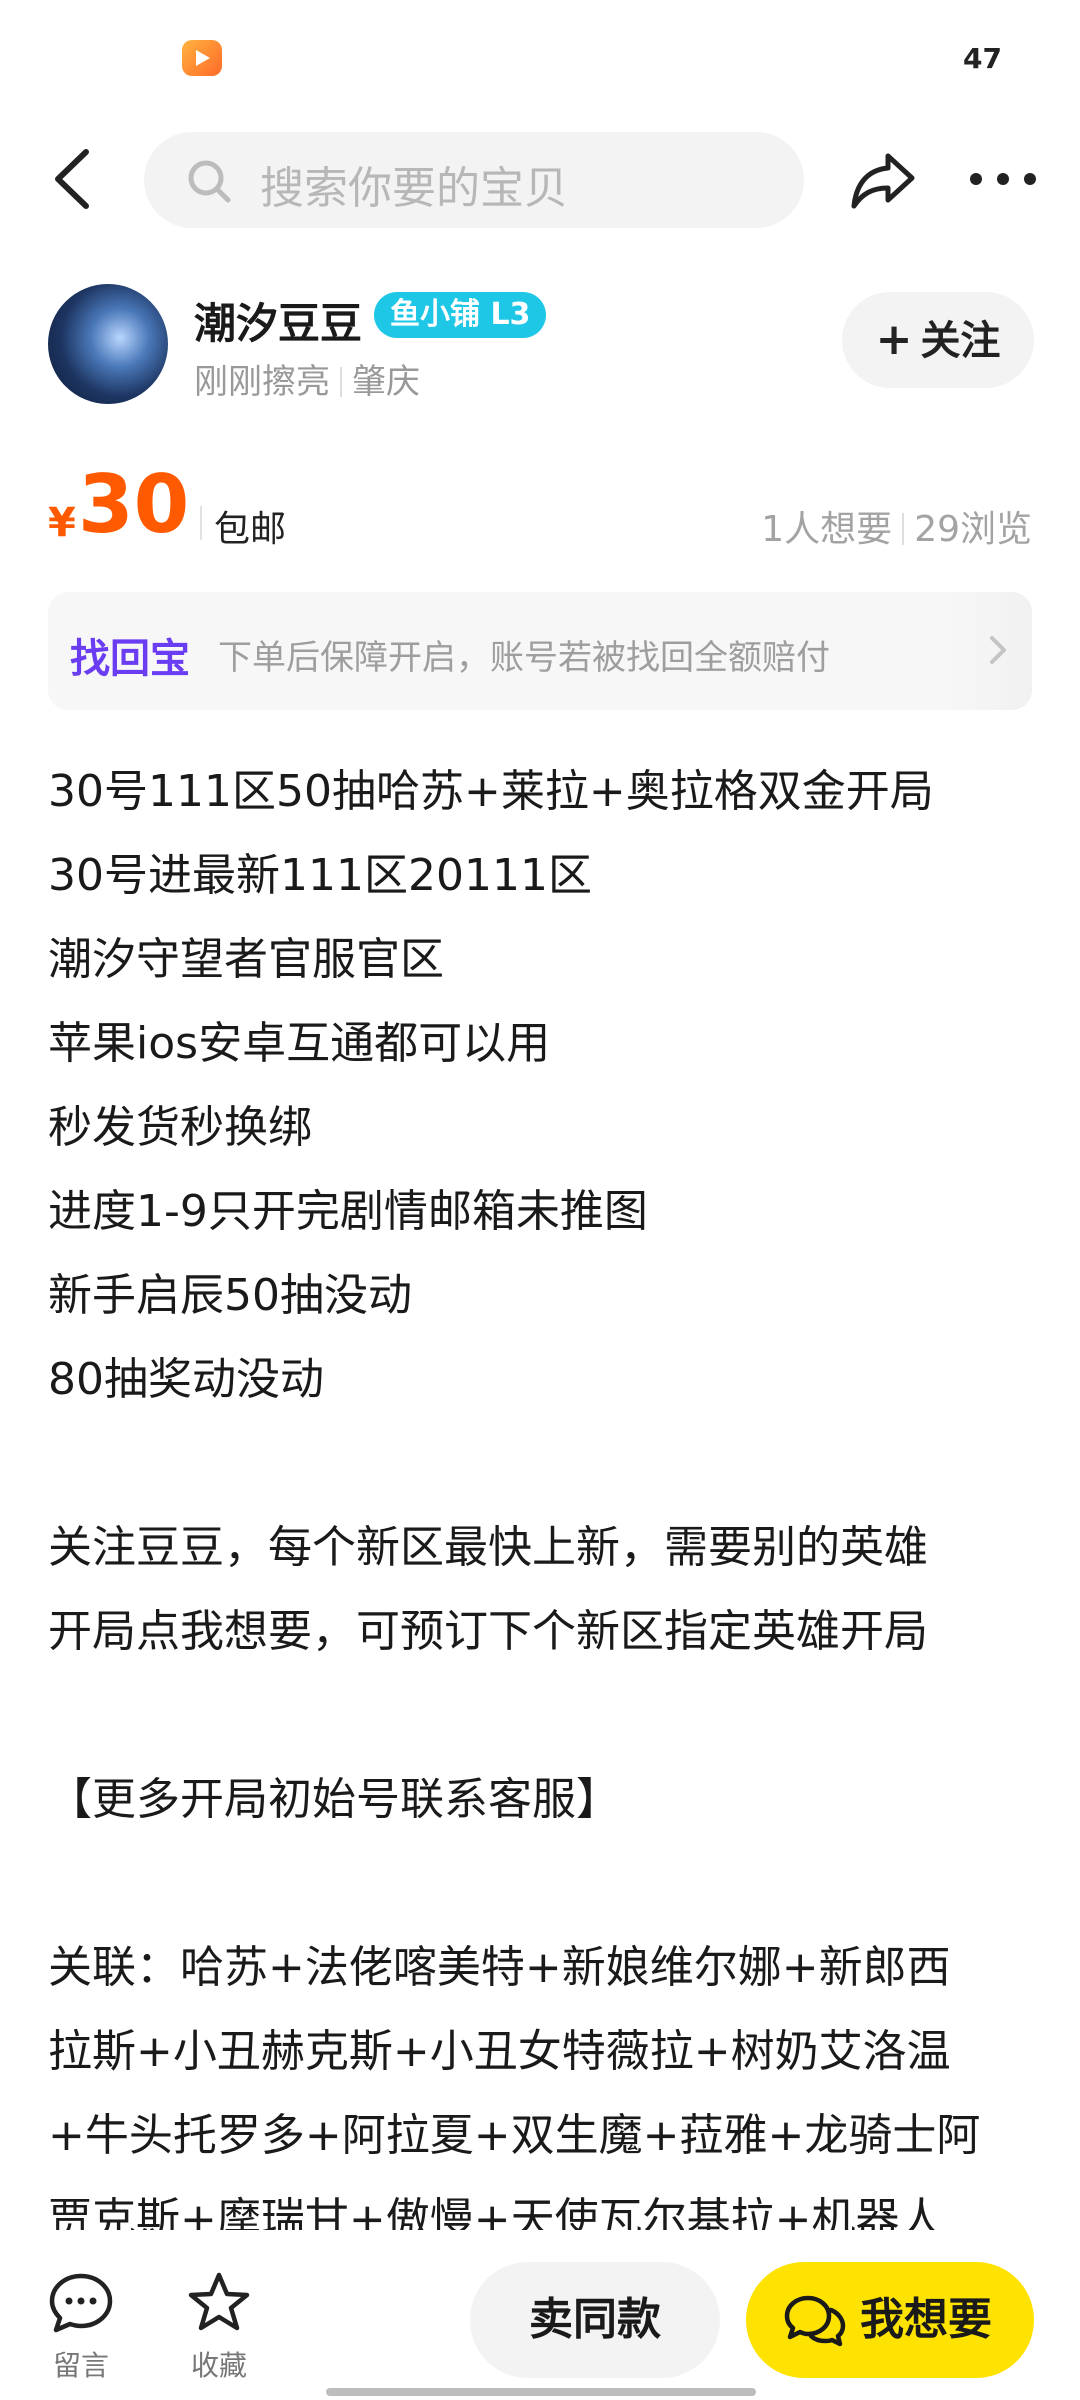  Describe the element at coordinates (926, 2319) in the screenshot. I see `want-label: 我想要` at that location.